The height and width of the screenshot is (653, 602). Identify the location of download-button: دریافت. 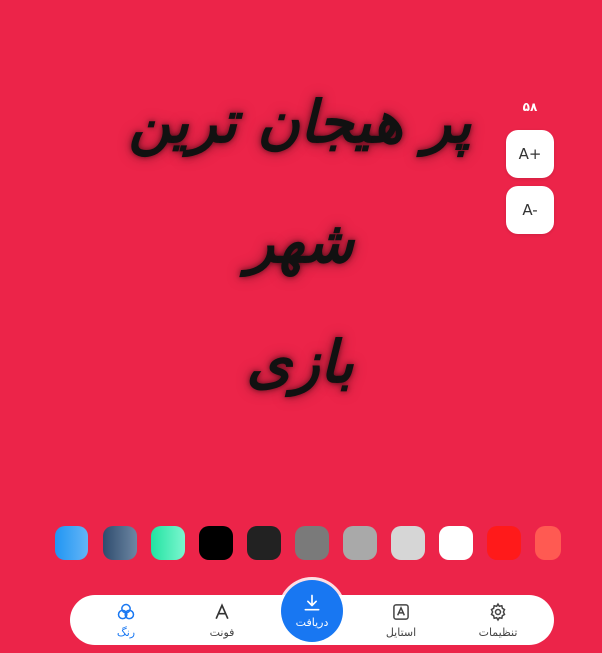
(312, 611).